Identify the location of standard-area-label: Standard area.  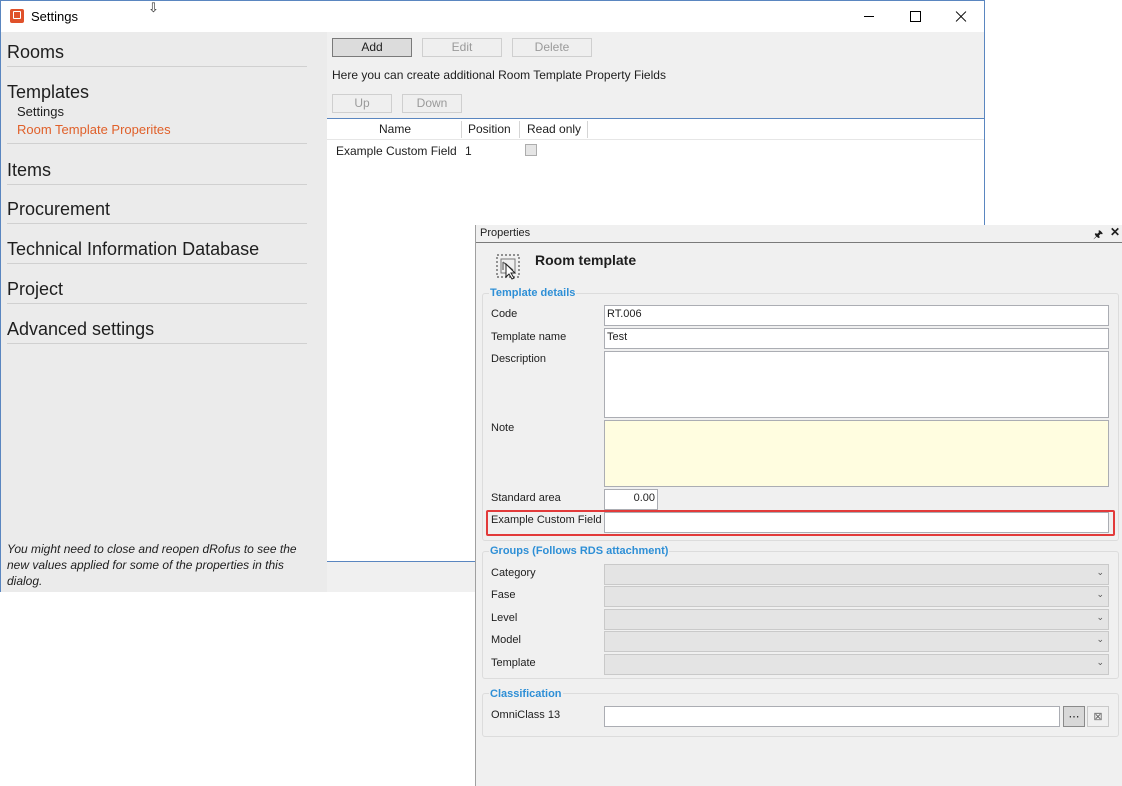
(526, 498).